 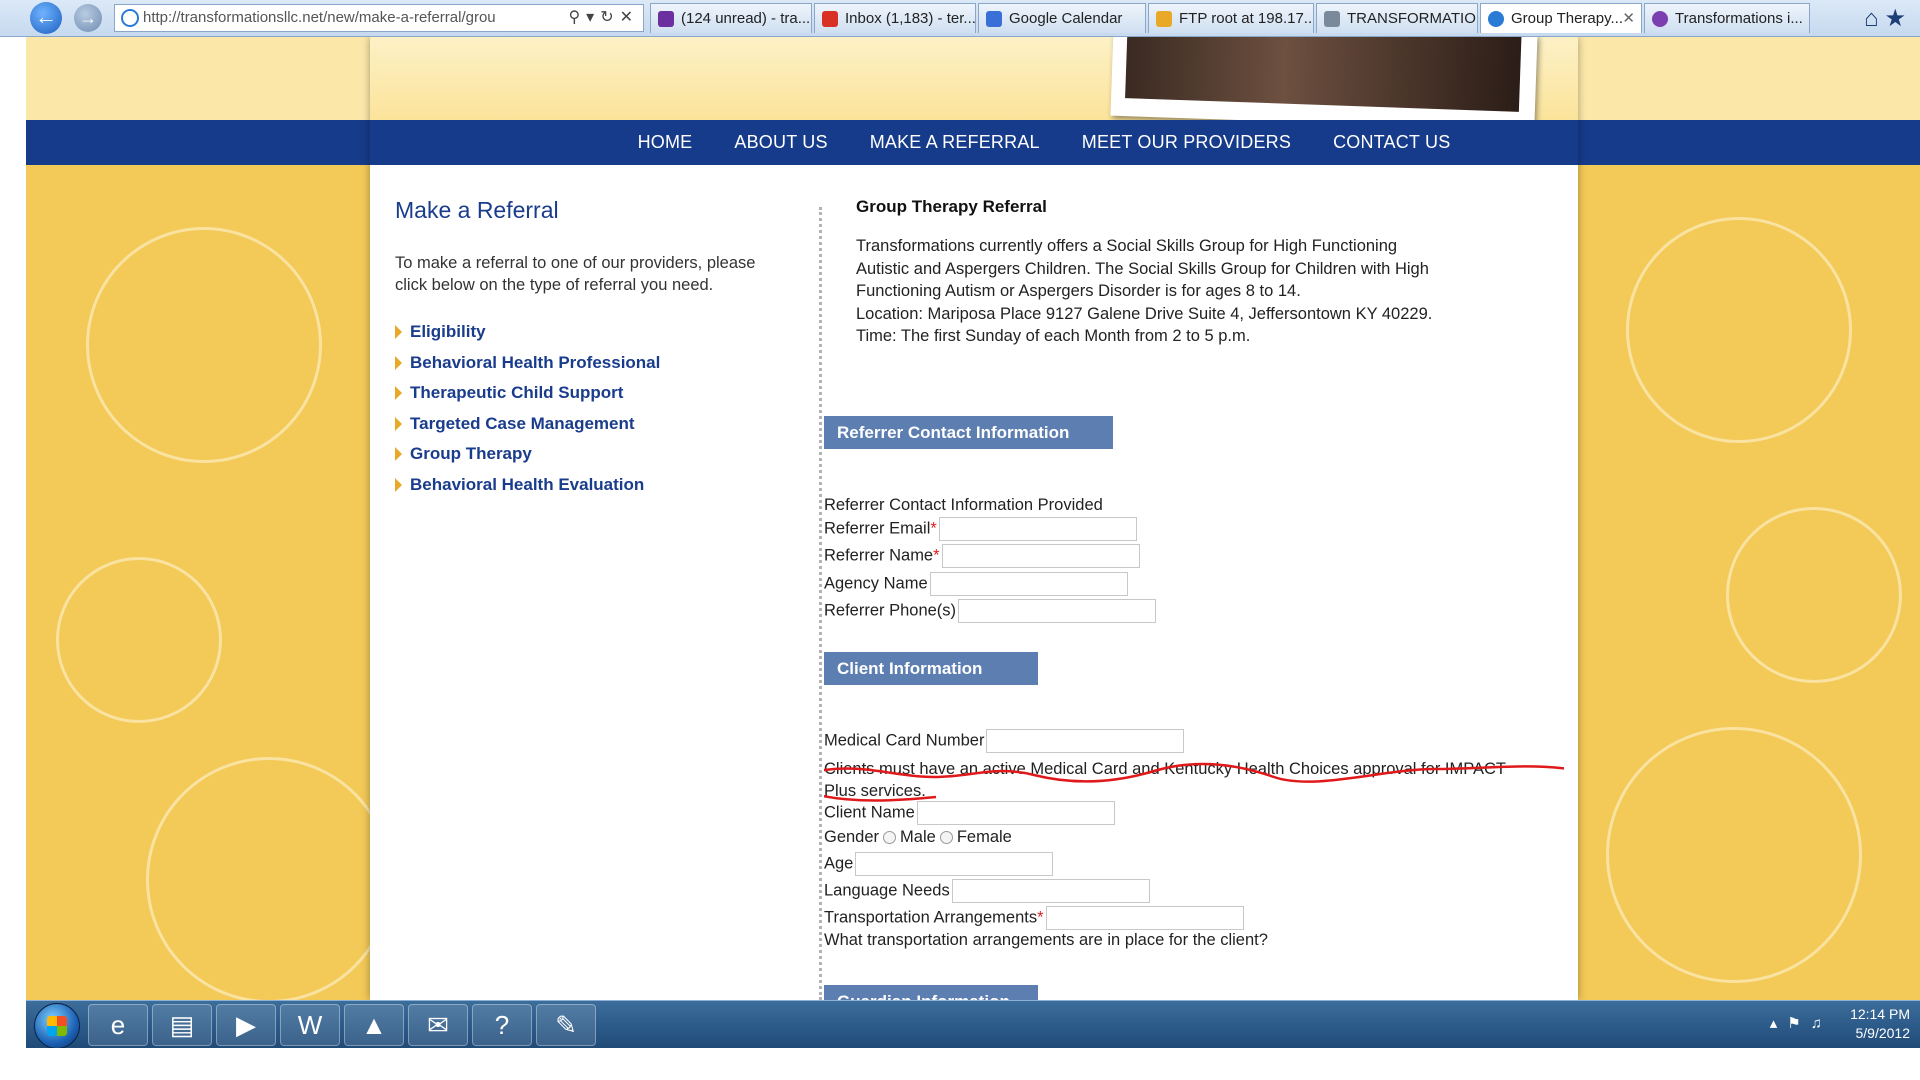 What do you see at coordinates (1186, 142) in the screenshot?
I see `nav-meet-our-providers: MEET OUR PROVIDERS` at bounding box center [1186, 142].